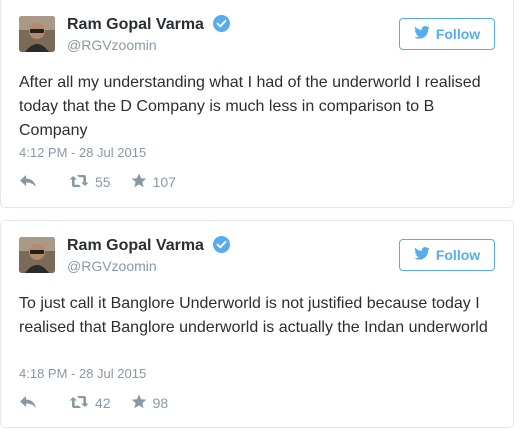  I want to click on retweet-button: 42, so click(90, 403).